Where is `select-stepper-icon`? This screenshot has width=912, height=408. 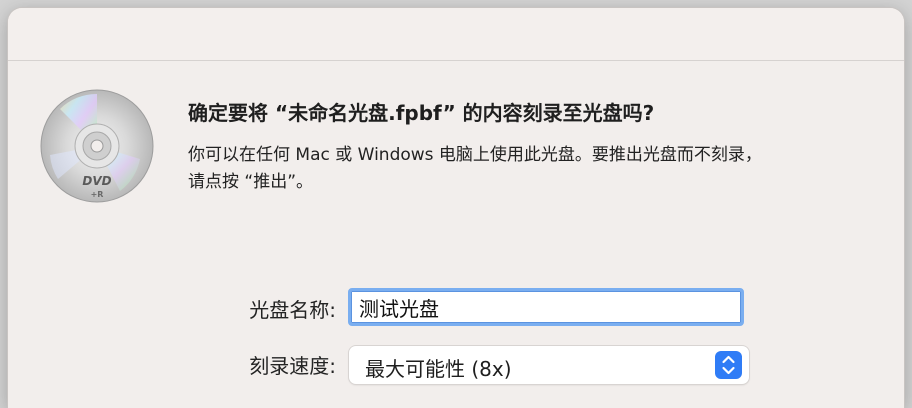
select-stepper-icon is located at coordinates (728, 365).